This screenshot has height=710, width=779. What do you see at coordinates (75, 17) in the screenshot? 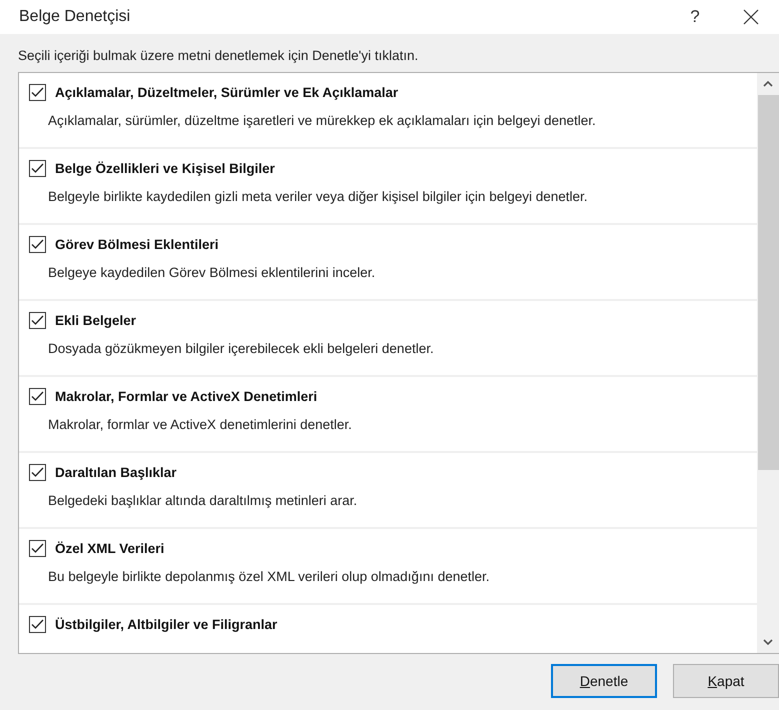
I see `window-title: Belge Denetçisi` at bounding box center [75, 17].